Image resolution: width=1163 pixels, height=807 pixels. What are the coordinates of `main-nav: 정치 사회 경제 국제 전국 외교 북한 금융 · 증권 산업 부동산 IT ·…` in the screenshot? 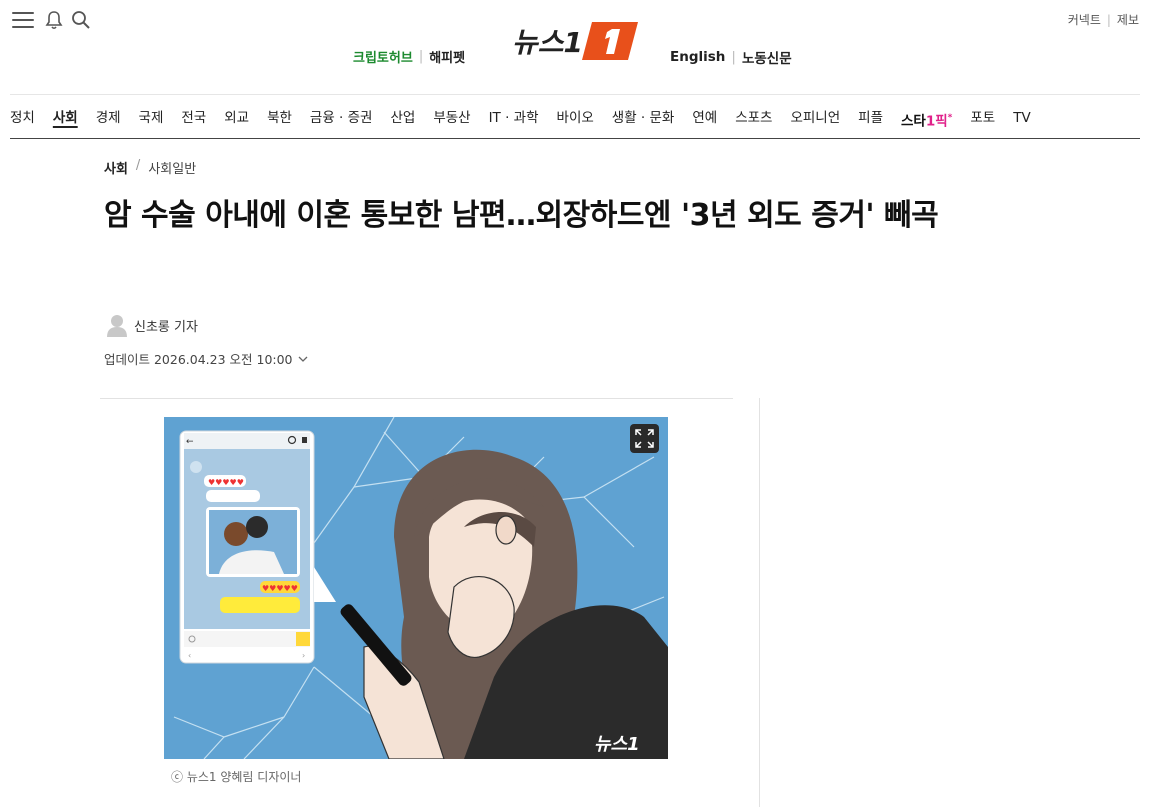 It's located at (529, 119).